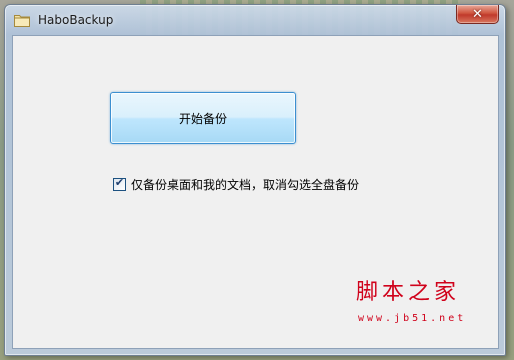  I want to click on checkmark-icon: ✔, so click(119, 182).